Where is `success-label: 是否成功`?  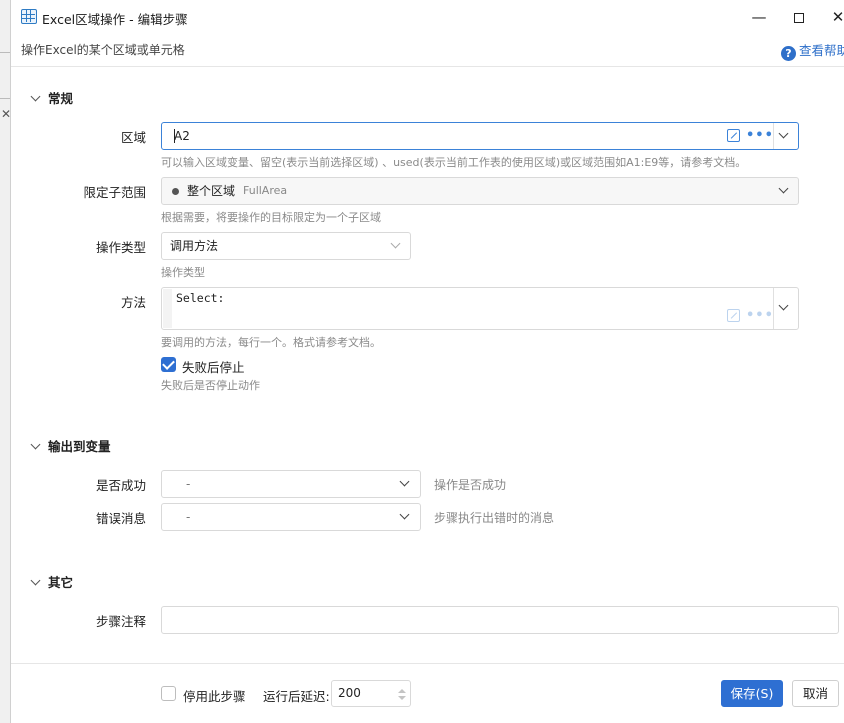
success-label: 是否成功 is located at coordinates (120, 485).